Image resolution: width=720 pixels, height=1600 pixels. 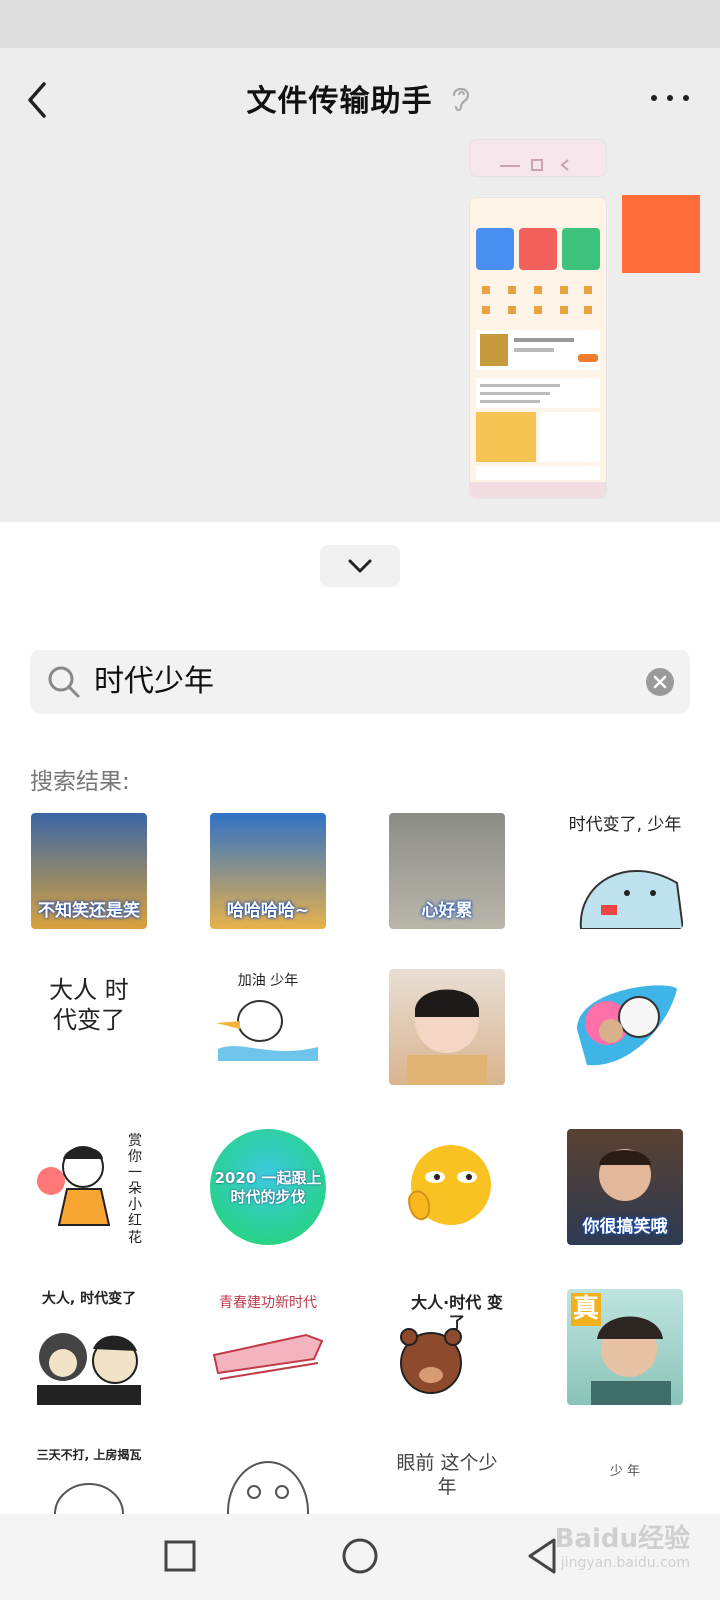 I want to click on sticker-caption: 你很搞笑哦, so click(x=625, y=1227).